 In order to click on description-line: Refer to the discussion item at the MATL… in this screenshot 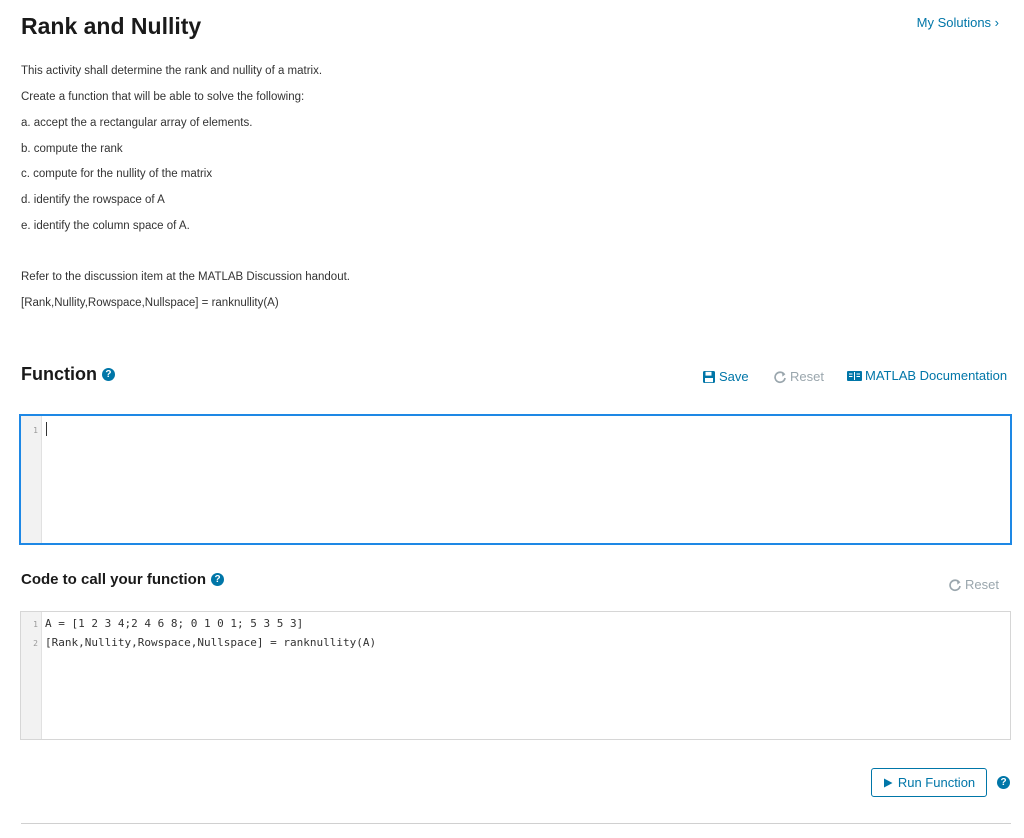, I will do `click(185, 277)`.